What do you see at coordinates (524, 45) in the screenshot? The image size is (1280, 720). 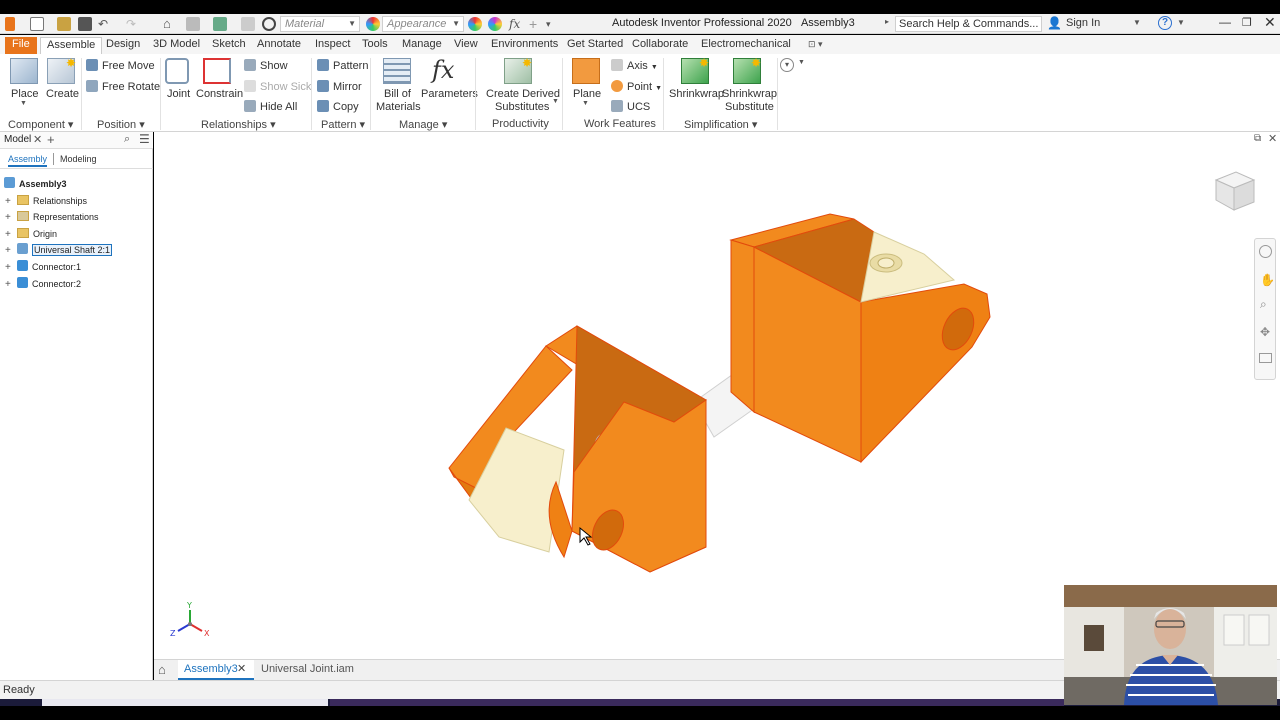 I see `tab-environments: Environments` at bounding box center [524, 45].